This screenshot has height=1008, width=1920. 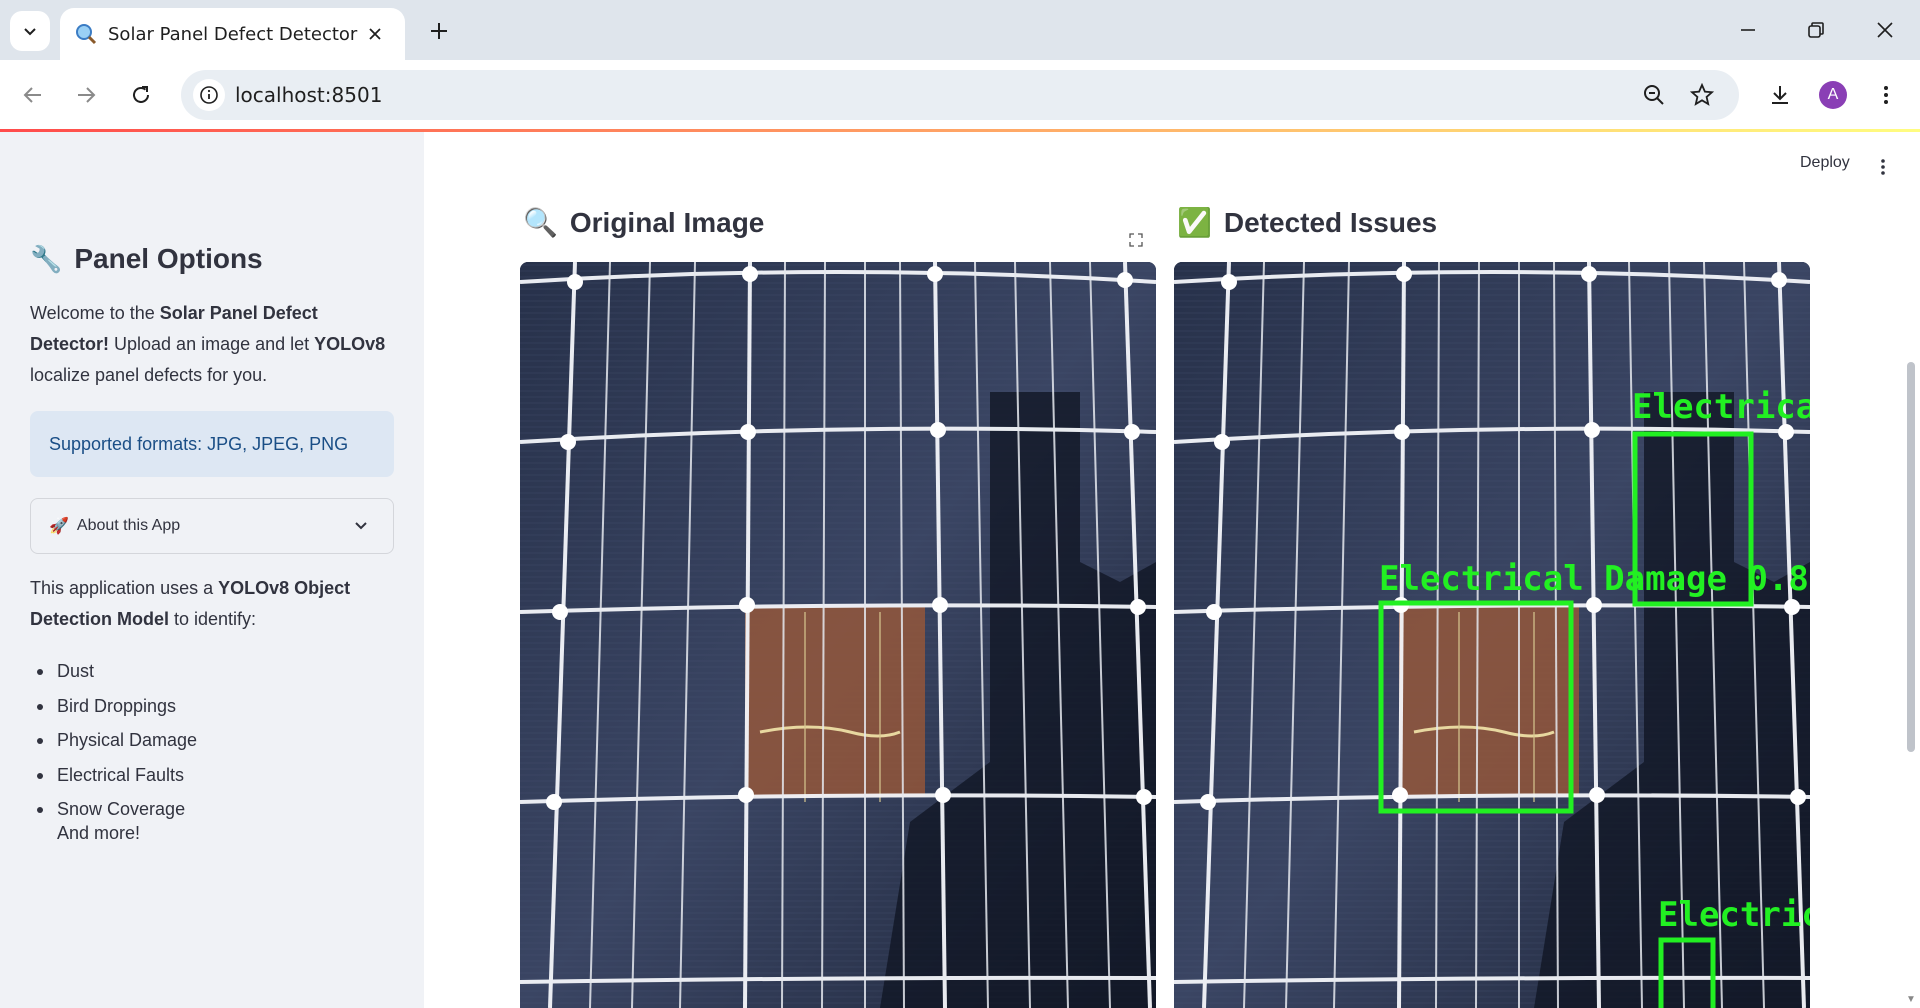 I want to click on zoom-icon, so click(x=1654, y=95).